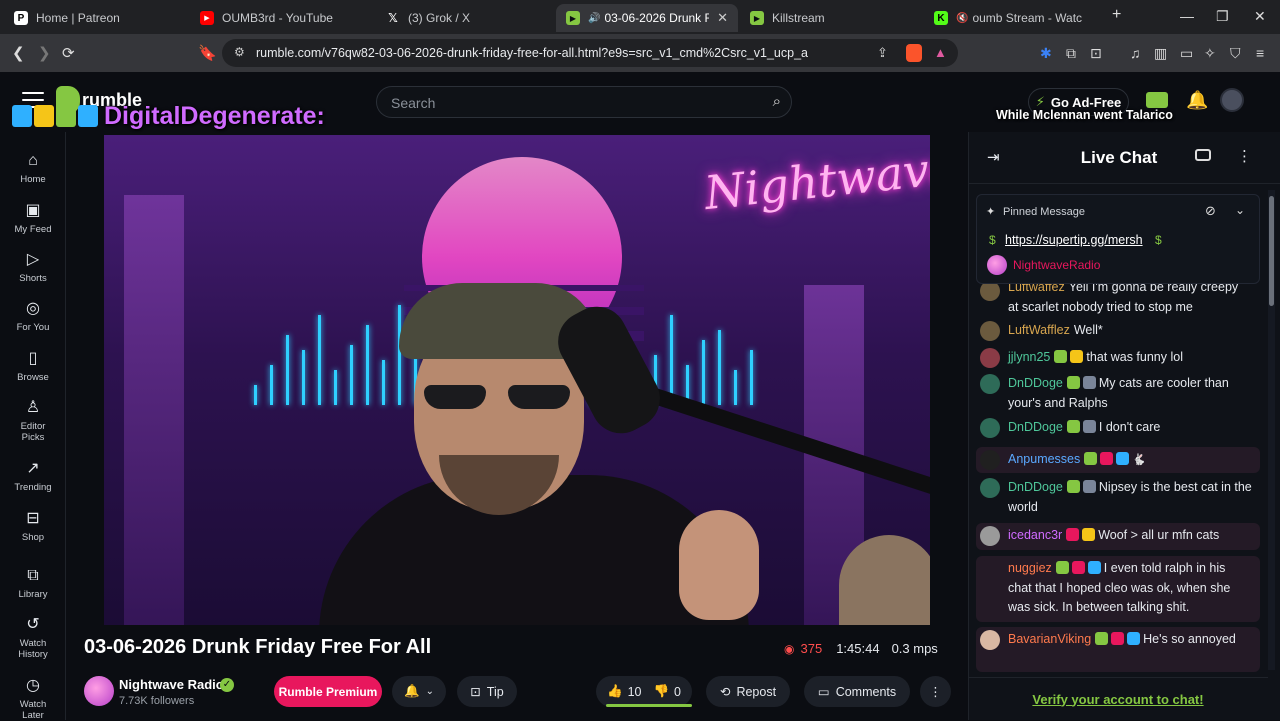  Describe the element at coordinates (239, 52) in the screenshot. I see `site-info-icon: ⚙` at that location.